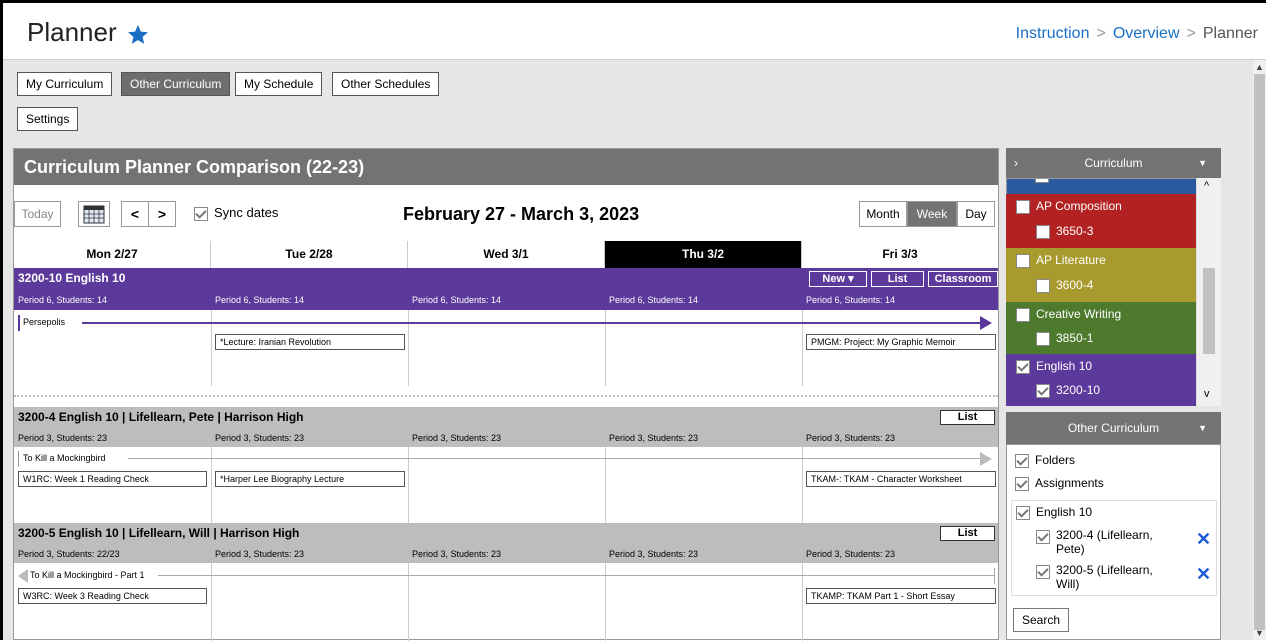  What do you see at coordinates (634, 31) in the screenshot?
I see `page-header: Planner Instruction > Overview > Planner` at bounding box center [634, 31].